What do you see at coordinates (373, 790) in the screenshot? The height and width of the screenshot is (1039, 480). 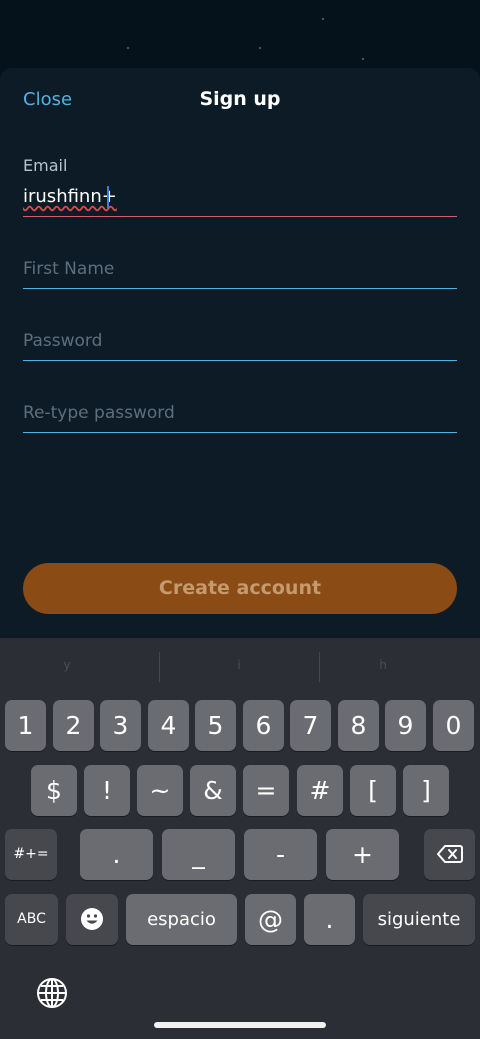 I see `key-open-bracket: [` at bounding box center [373, 790].